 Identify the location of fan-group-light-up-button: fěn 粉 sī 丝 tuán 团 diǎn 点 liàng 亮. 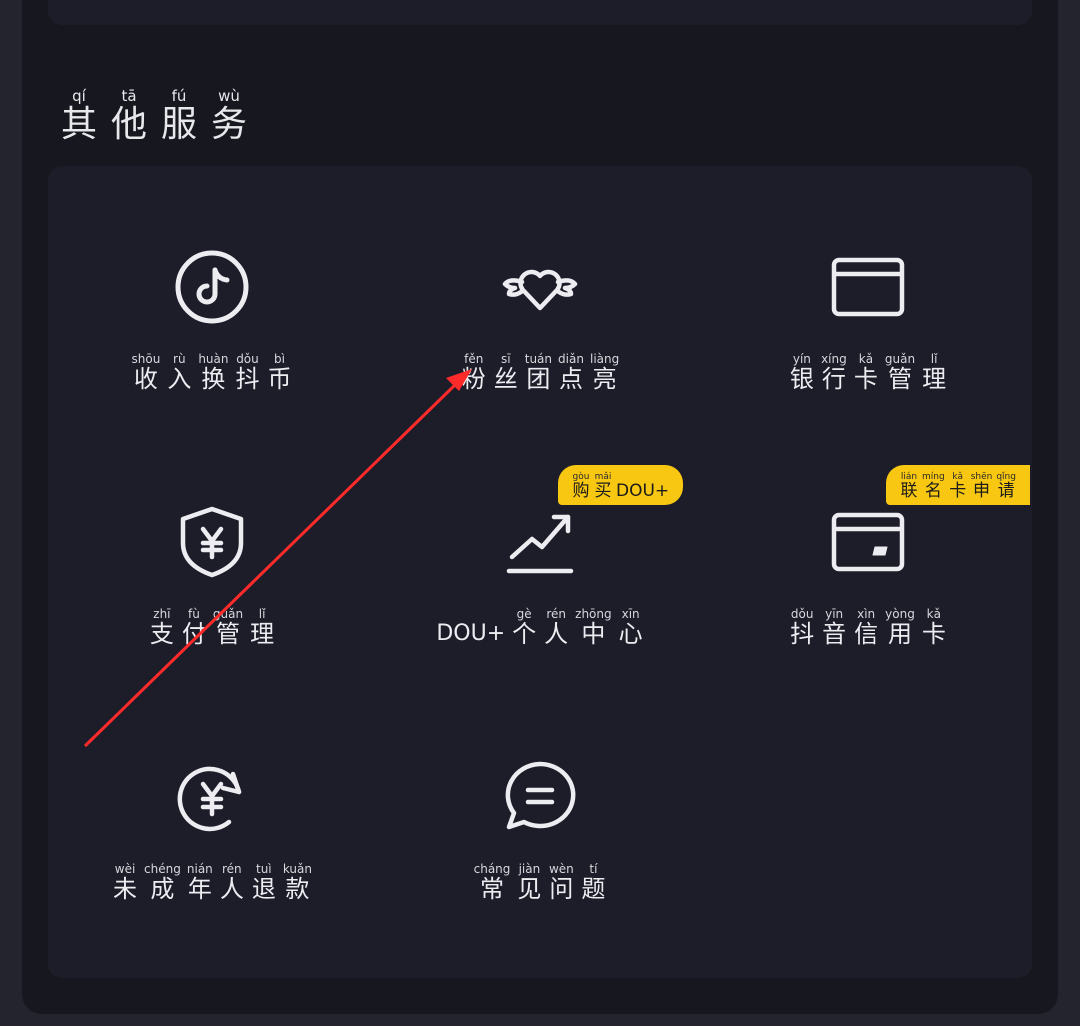
(540, 281).